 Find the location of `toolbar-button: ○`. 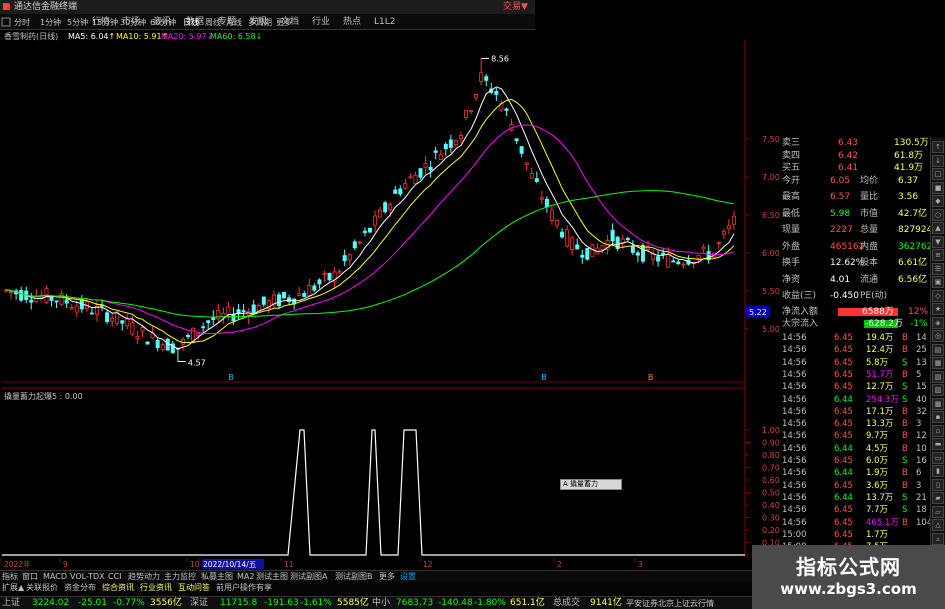

toolbar-button: ○ is located at coordinates (938, 214).